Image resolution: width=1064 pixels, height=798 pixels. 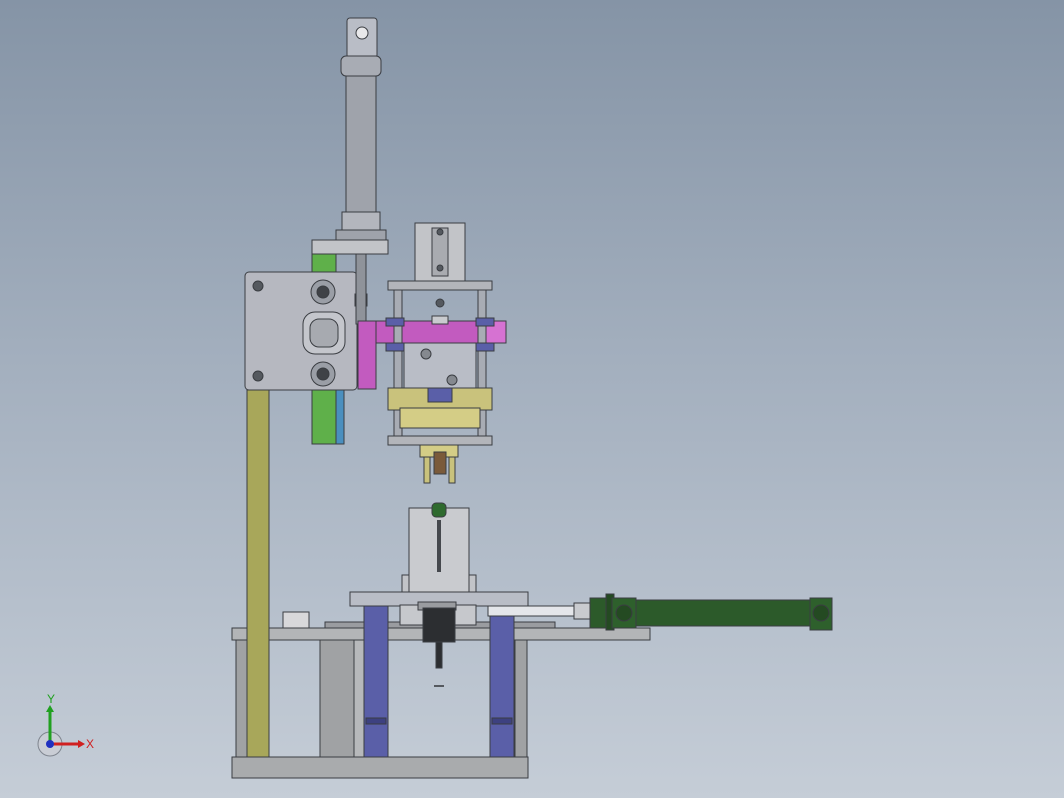 What do you see at coordinates (70, 728) in the screenshot?
I see `orientation-triad: X Y` at bounding box center [70, 728].